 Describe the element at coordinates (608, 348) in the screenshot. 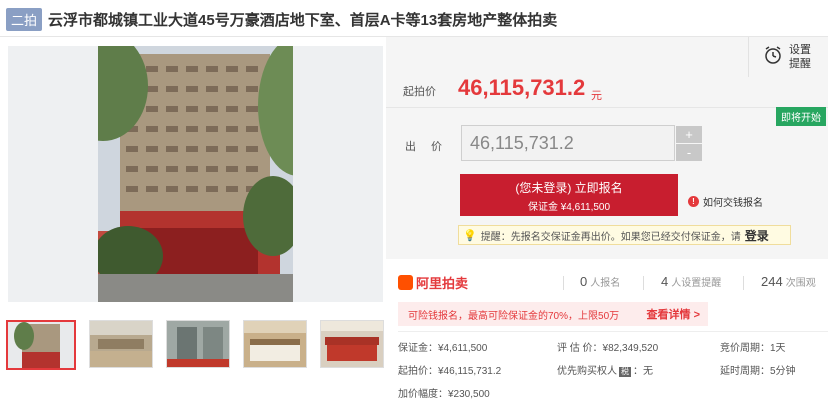

I see `appraisal-detail: 评 估 价：¥82,349,520` at that location.